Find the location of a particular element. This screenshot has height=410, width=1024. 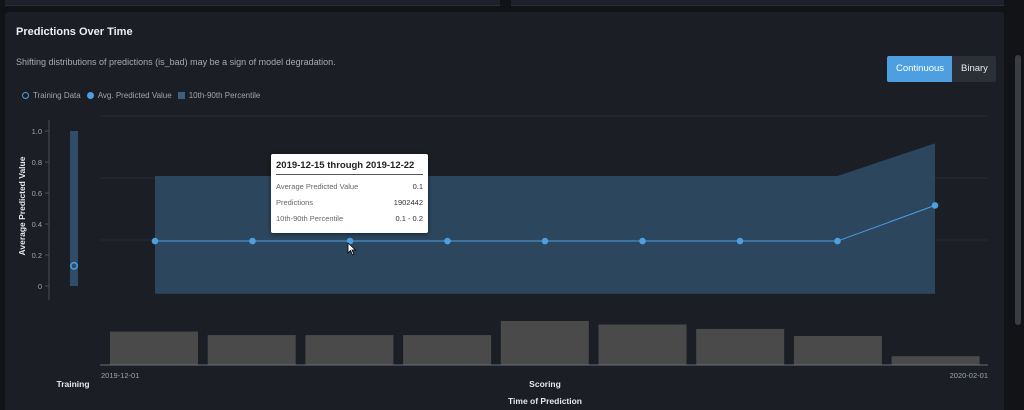

training-label: Training is located at coordinates (72, 384).